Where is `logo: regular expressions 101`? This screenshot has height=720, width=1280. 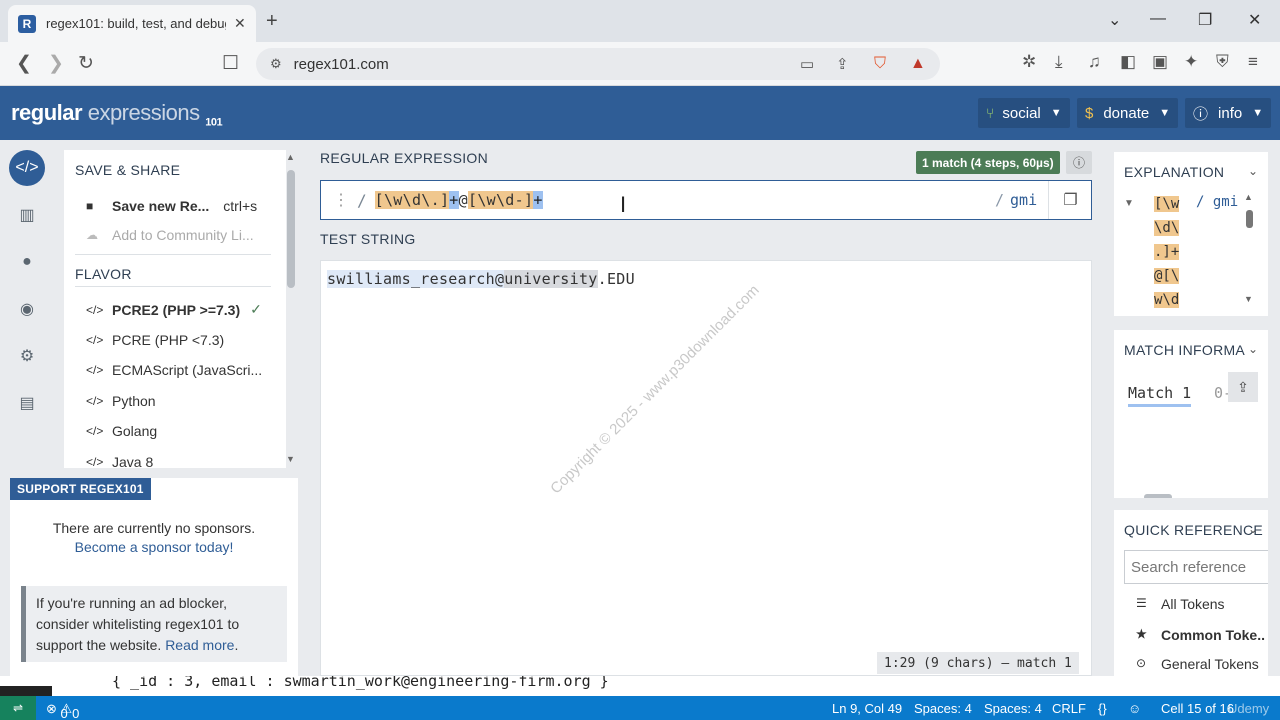 logo: regular expressions 101 is located at coordinates (117, 114).